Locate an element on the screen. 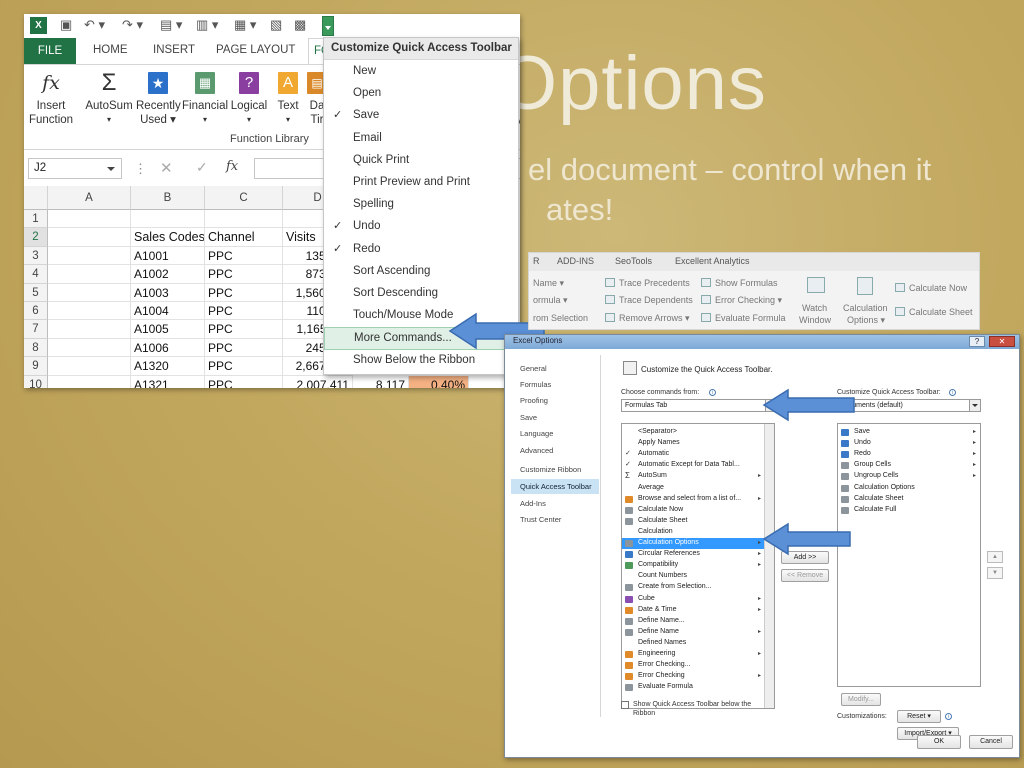  save-icon: ▣ is located at coordinates (66, 25).